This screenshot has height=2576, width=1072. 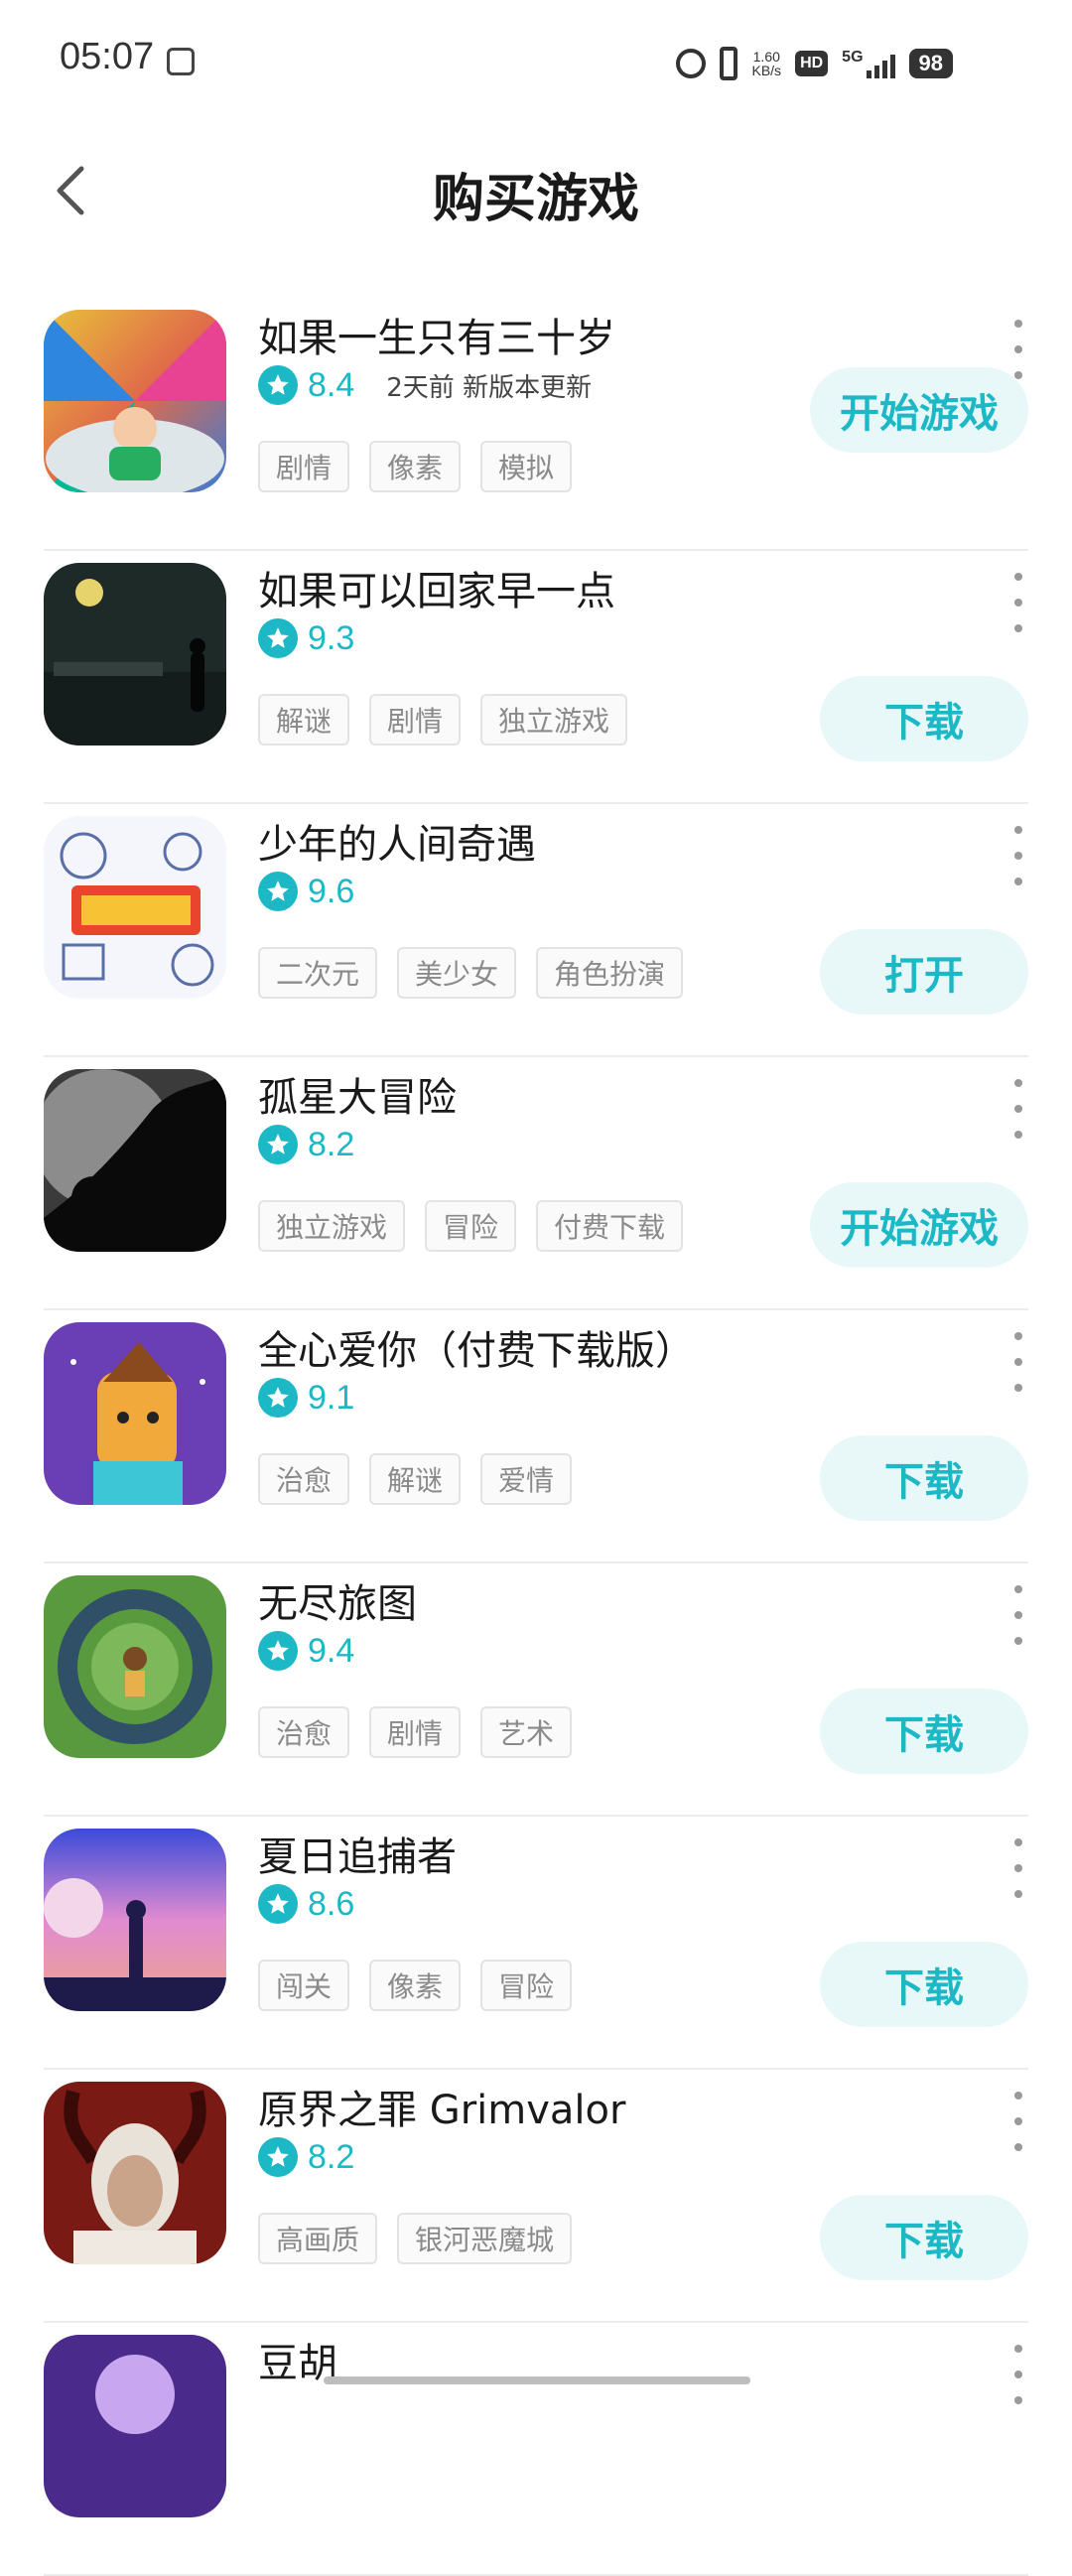 What do you see at coordinates (924, 972) in the screenshot?
I see `game-action-button: 打开` at bounding box center [924, 972].